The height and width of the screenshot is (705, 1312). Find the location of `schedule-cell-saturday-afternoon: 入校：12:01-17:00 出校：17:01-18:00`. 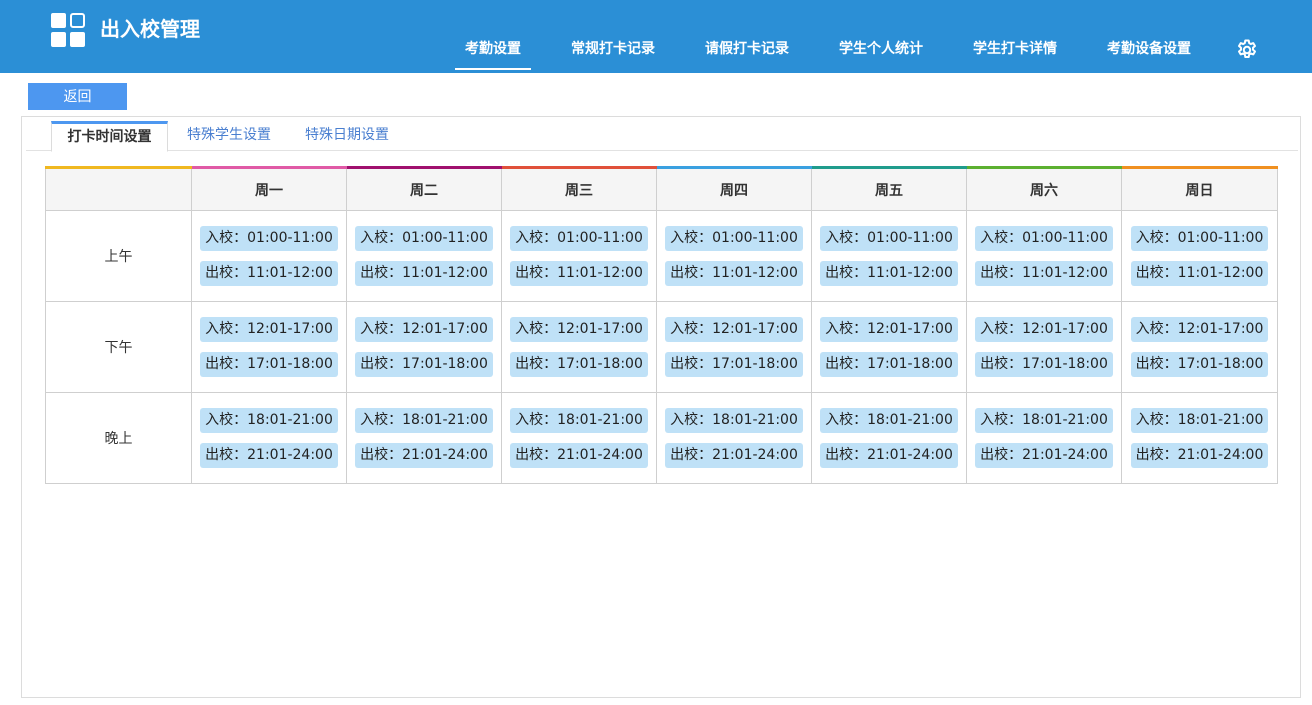

schedule-cell-saturday-afternoon: 入校：12:01-17:00 出校：17:01-18:00 is located at coordinates (1044, 347).